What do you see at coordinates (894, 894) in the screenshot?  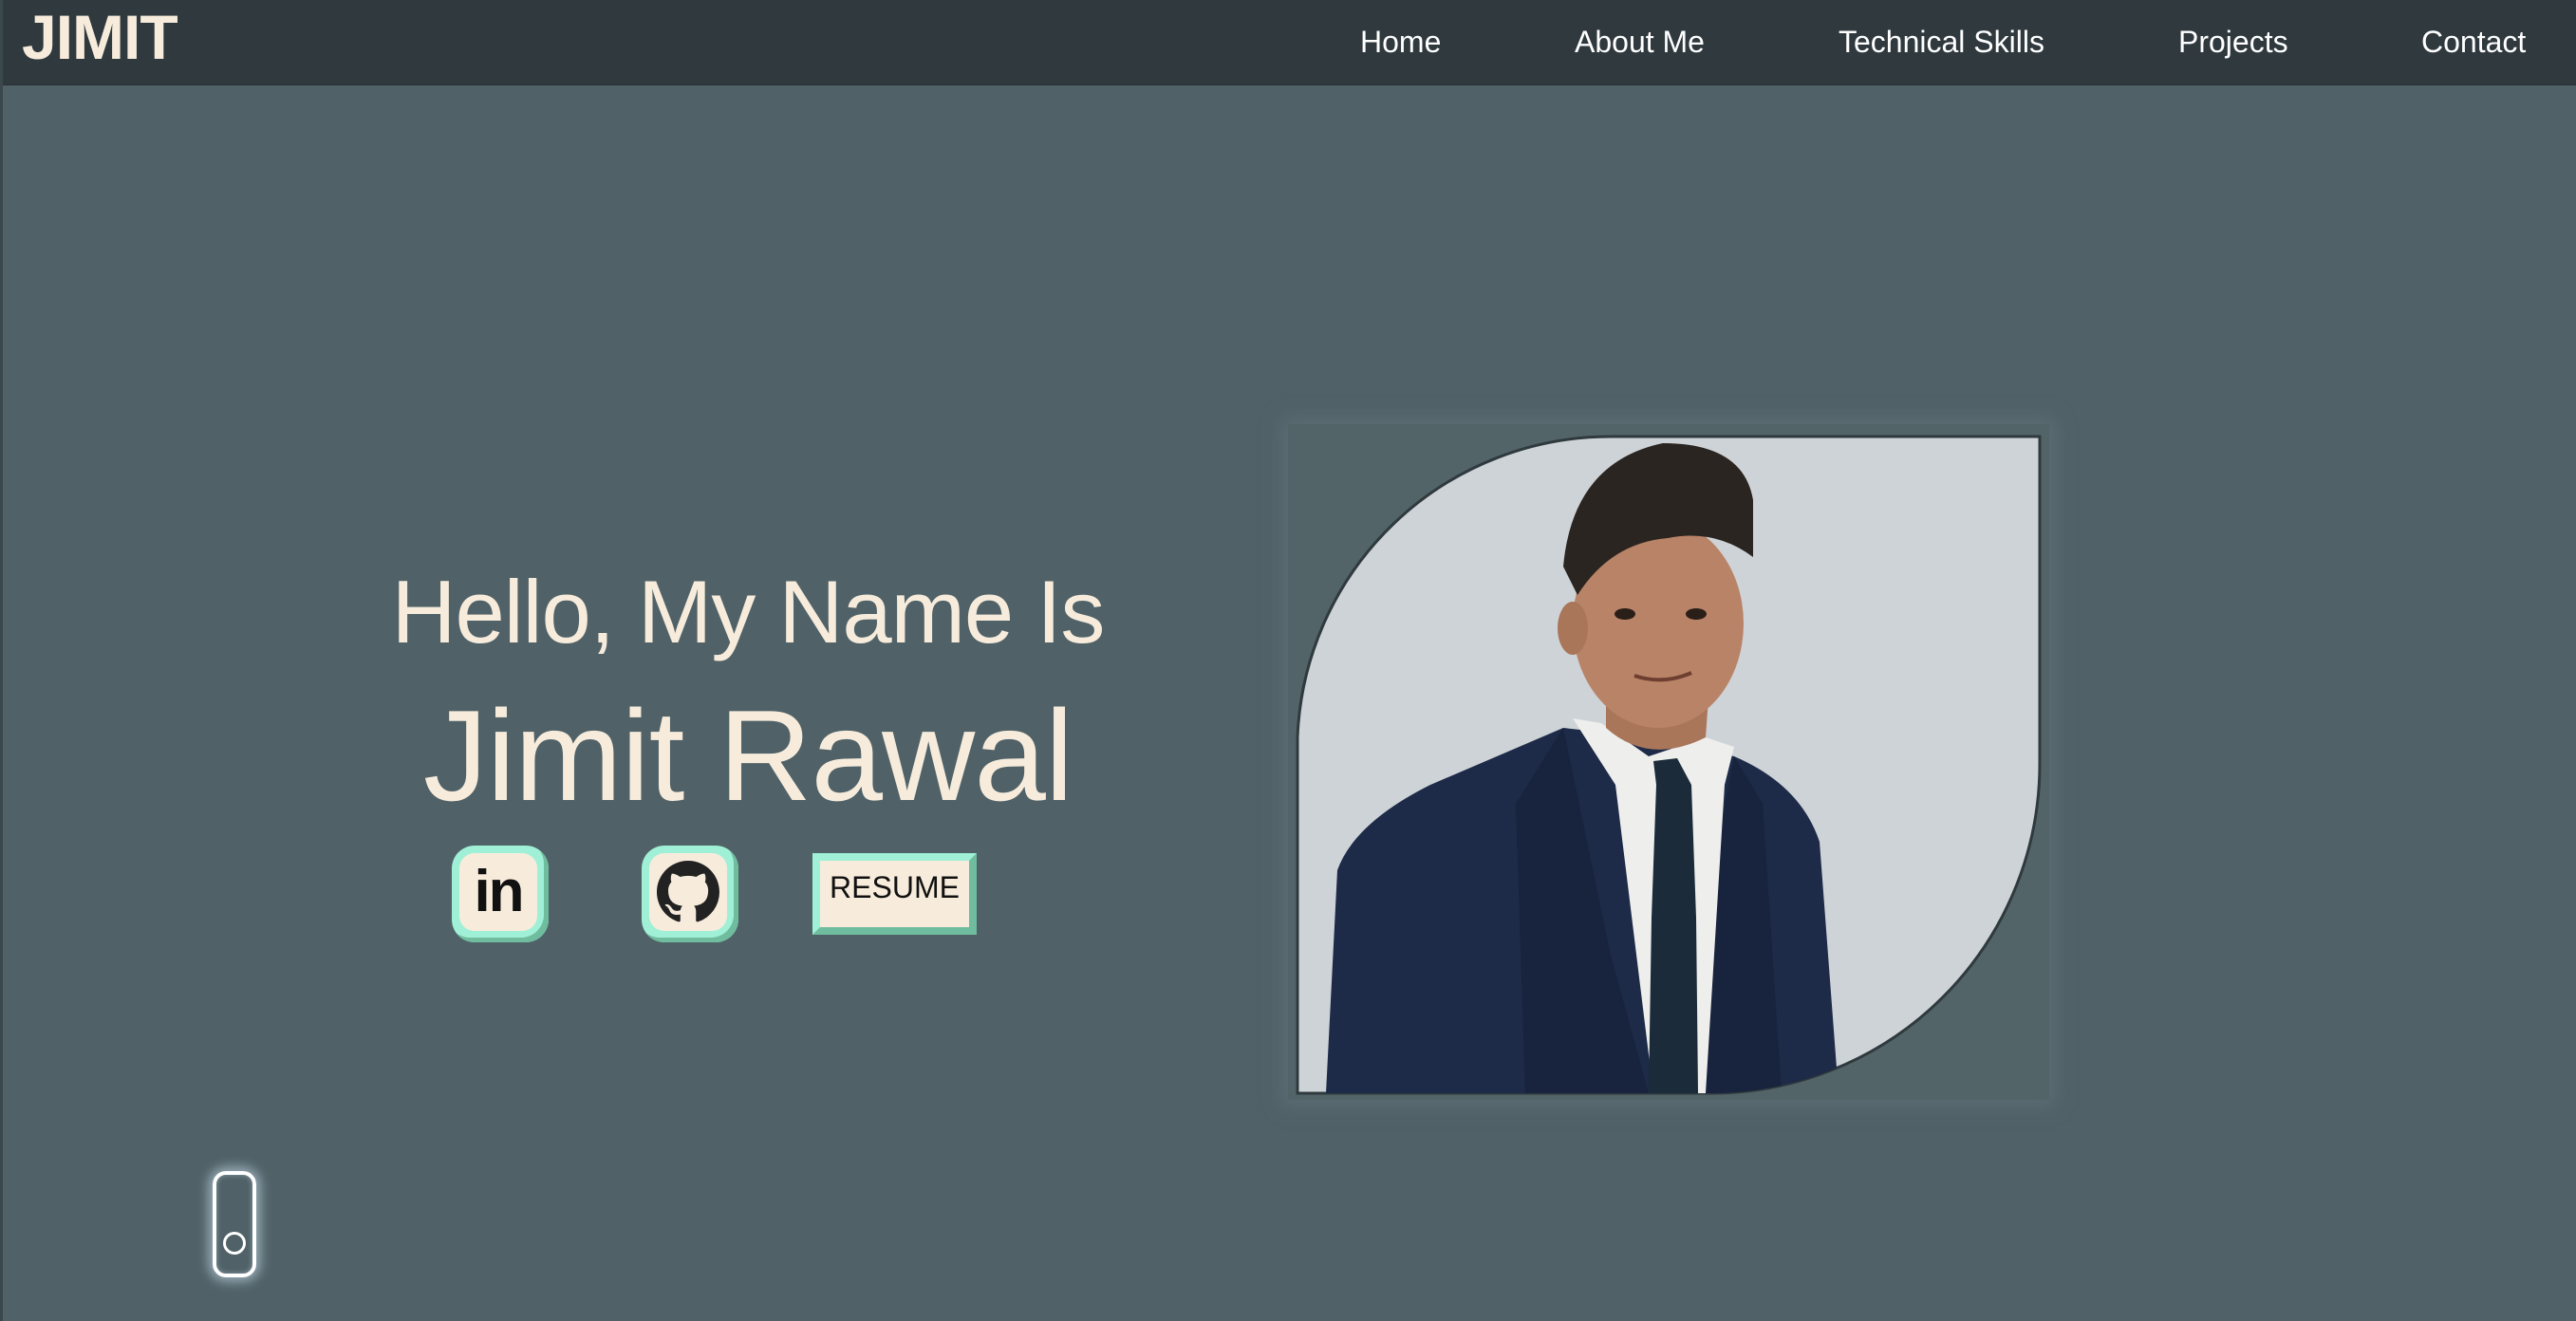 I see `resume-button: RESUME` at bounding box center [894, 894].